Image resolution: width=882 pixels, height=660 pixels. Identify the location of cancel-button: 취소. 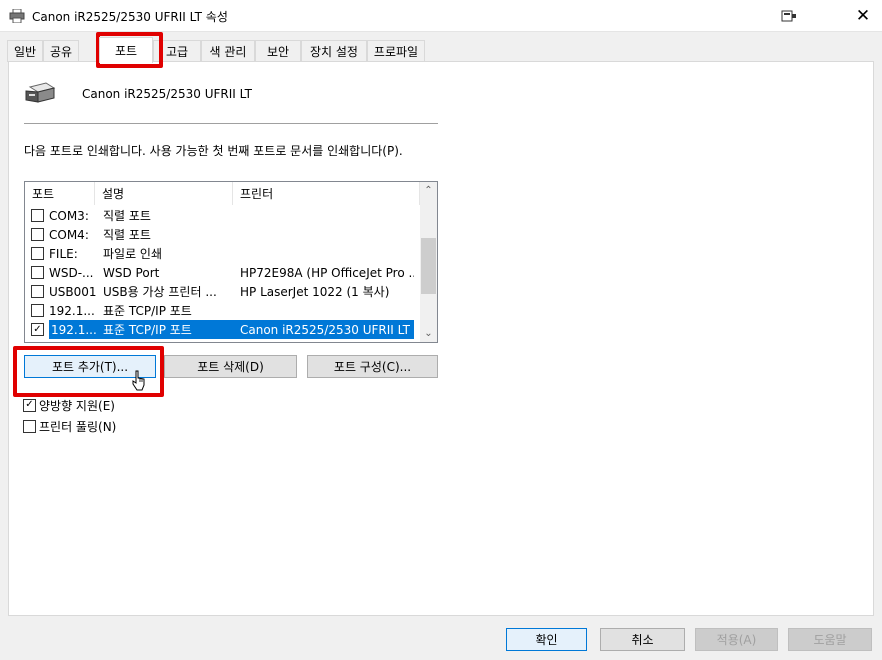
(642, 639).